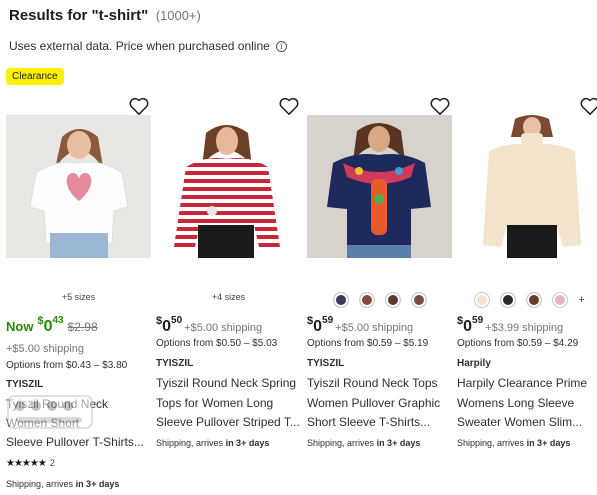  What do you see at coordinates (80, 404) in the screenshot?
I see `product-title-line-1: Tyiszil Round Neck` at bounding box center [80, 404].